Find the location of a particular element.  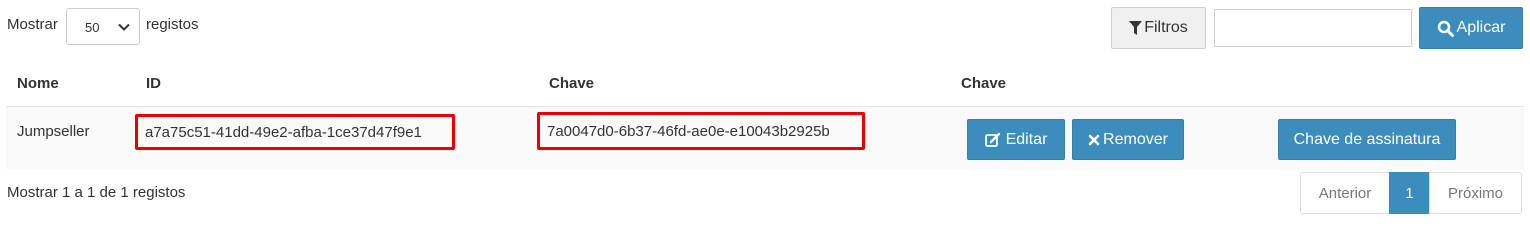

pagination-page-1: 1 is located at coordinates (1409, 193).